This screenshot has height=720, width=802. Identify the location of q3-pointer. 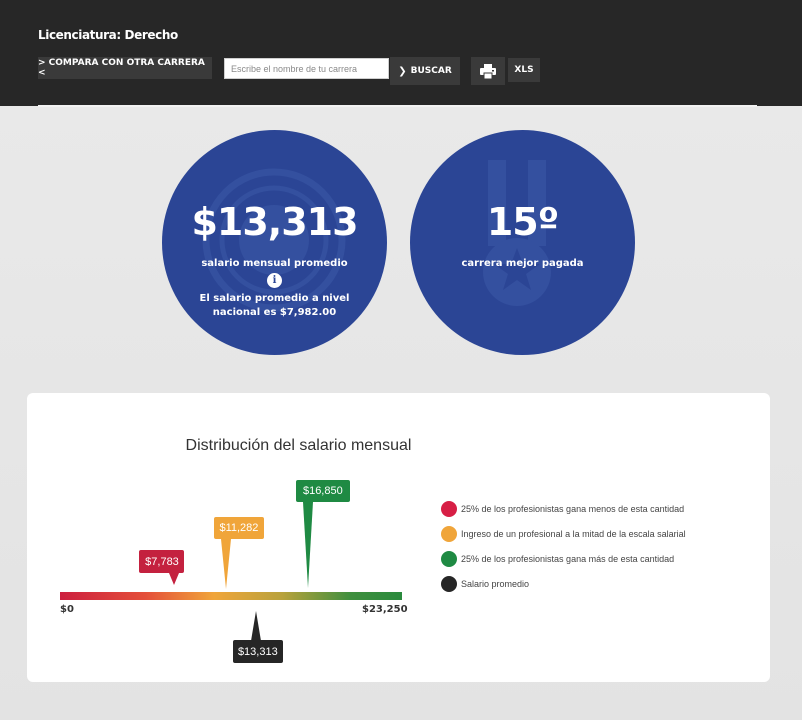
(307, 545).